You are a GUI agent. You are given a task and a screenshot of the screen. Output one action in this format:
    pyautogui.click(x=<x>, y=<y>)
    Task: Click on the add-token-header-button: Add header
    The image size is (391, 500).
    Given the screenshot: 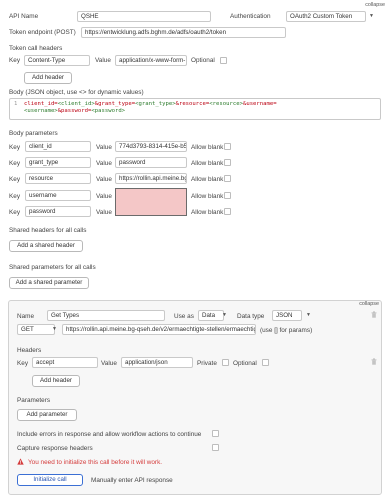 What is the action you would take?
    pyautogui.click(x=48, y=78)
    